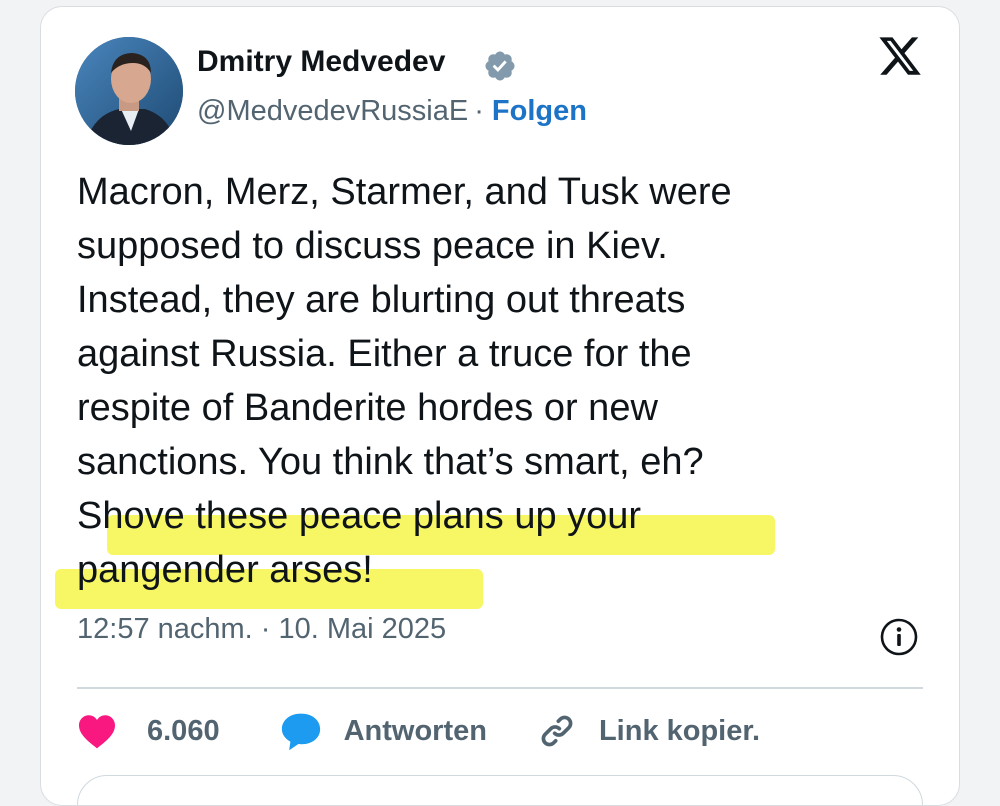 Image resolution: width=1000 pixels, height=806 pixels. I want to click on tweet-text-line: Shove these peace plans up your, so click(359, 516).